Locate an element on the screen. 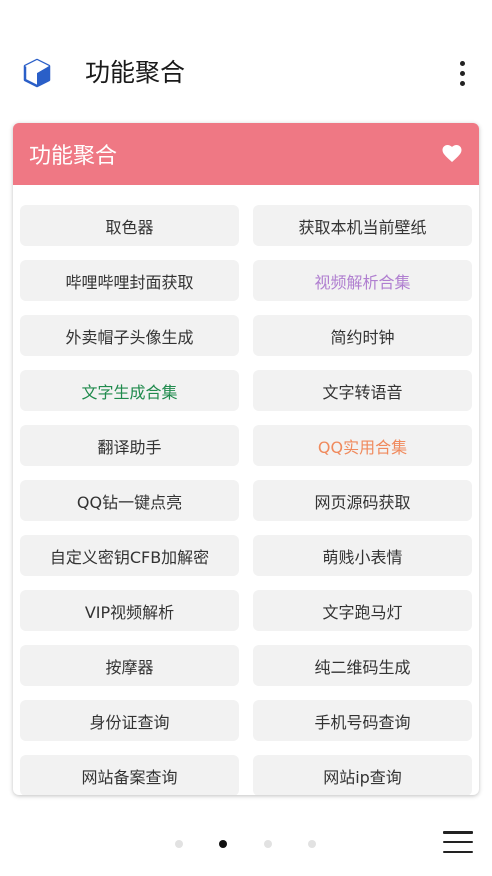 The image size is (492, 876). feature-button: 获取本机当前壁纸 is located at coordinates (362, 225).